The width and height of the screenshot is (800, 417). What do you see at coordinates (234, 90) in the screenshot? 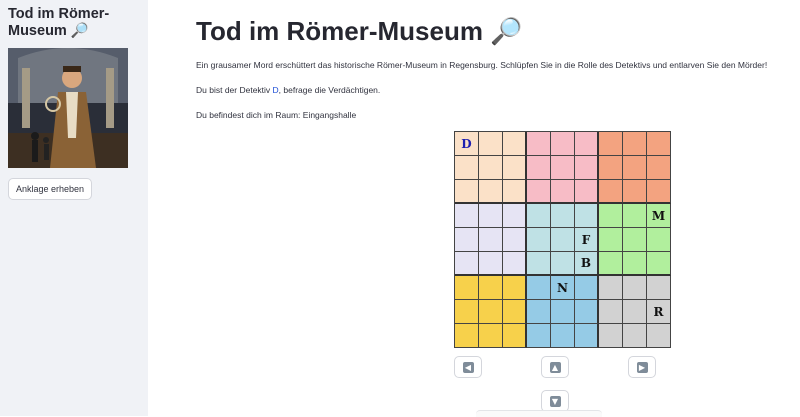
I see `detective-prefix: Du bist der Detektiv` at bounding box center [234, 90].